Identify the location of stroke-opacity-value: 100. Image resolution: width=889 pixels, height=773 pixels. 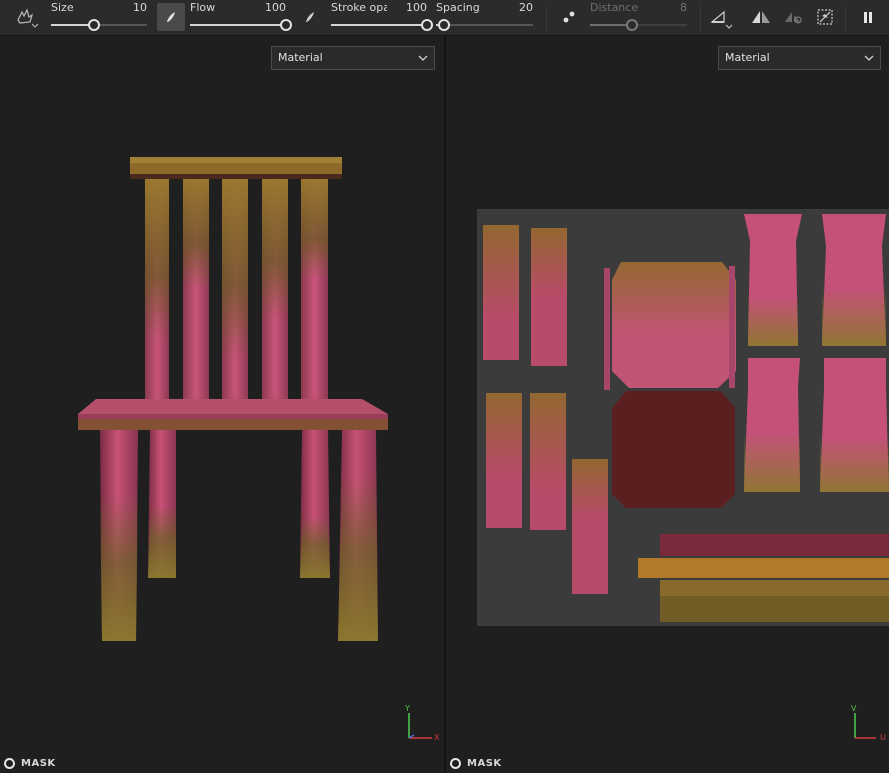
(416, 7).